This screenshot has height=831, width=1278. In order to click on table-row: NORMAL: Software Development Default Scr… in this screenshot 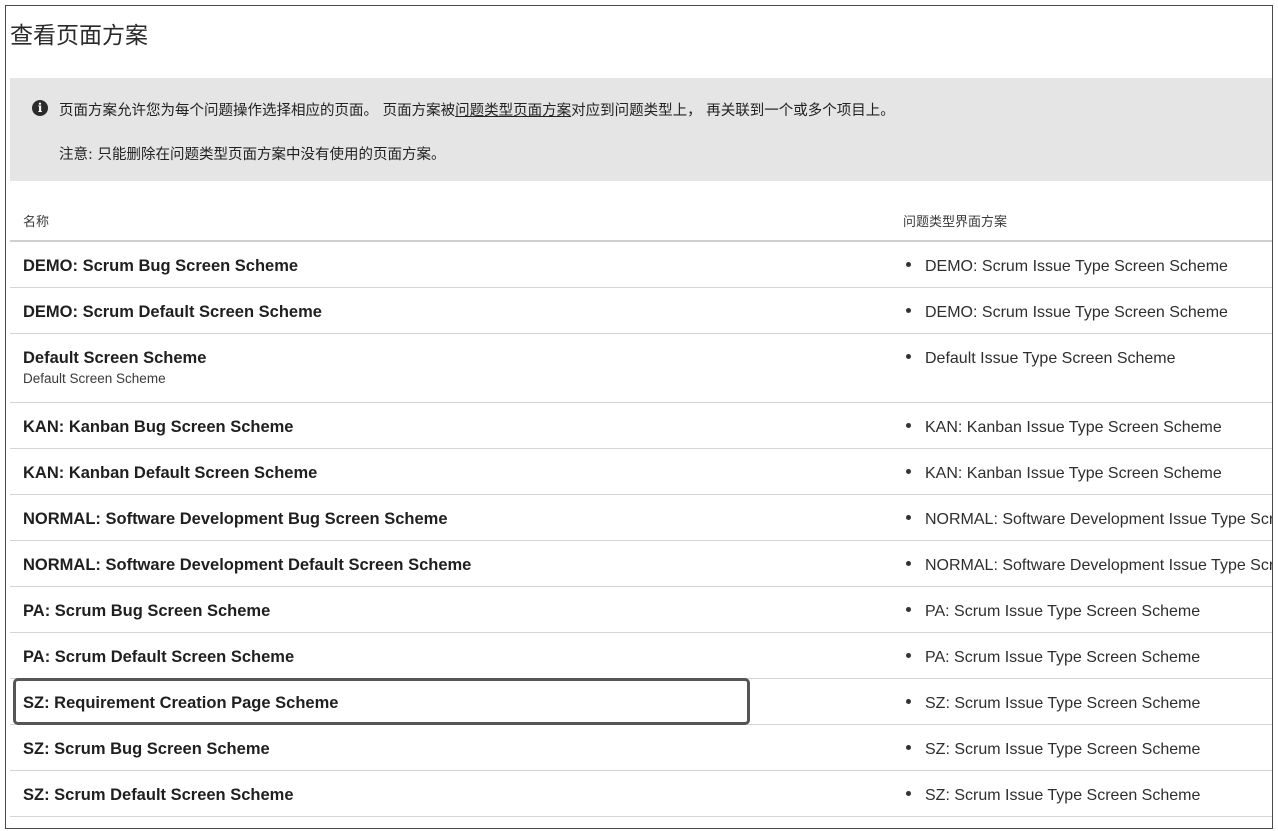, I will do `click(641, 564)`.